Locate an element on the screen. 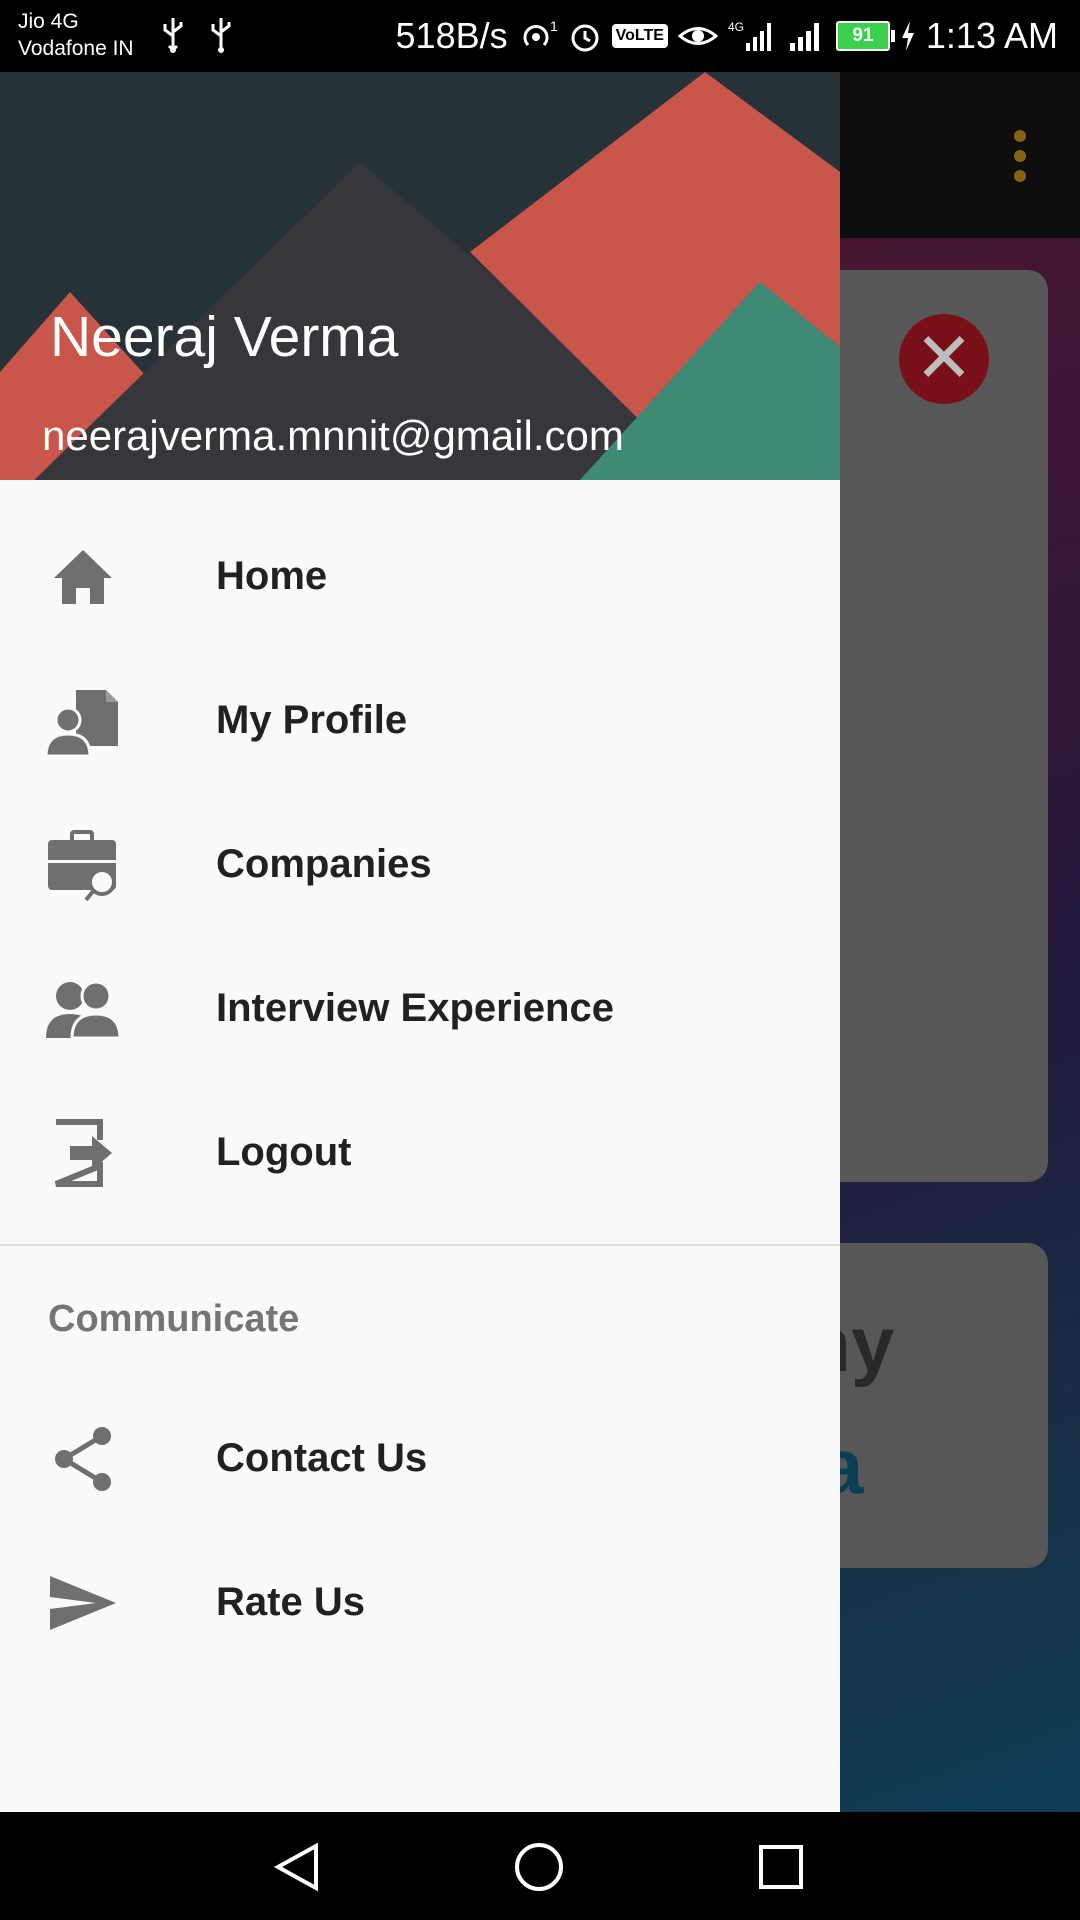  back-icon is located at coordinates (297, 1867).